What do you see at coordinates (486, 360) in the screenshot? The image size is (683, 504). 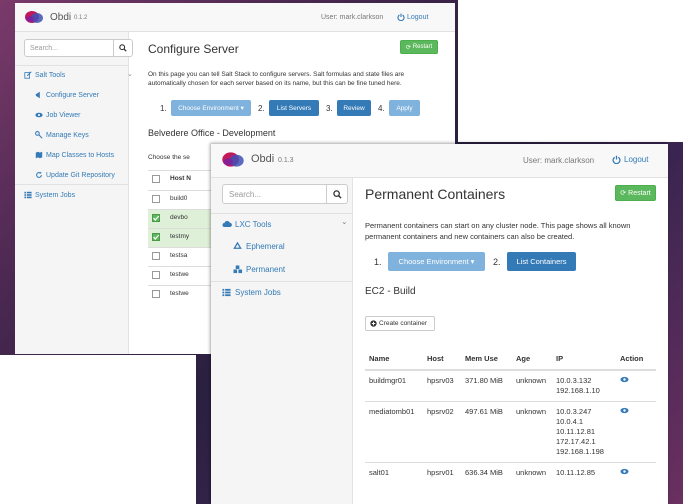 I see `column-header-mem-use: Mem Use` at bounding box center [486, 360].